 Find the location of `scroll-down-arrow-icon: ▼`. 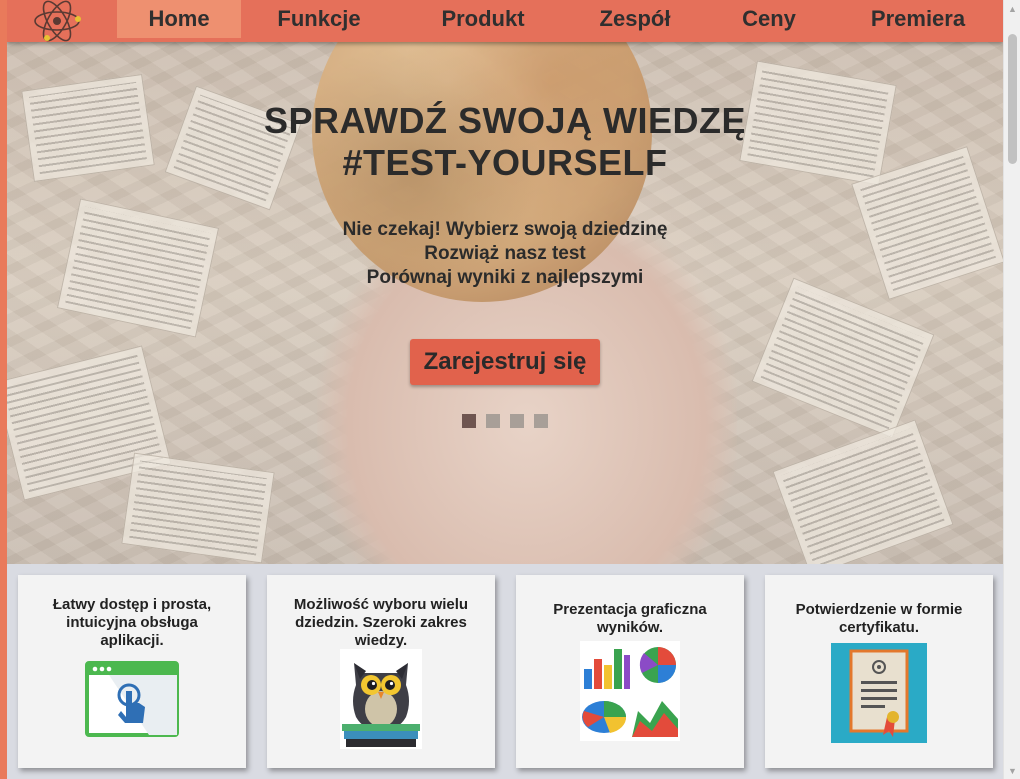

scroll-down-arrow-icon: ▼ is located at coordinates (1012, 770).